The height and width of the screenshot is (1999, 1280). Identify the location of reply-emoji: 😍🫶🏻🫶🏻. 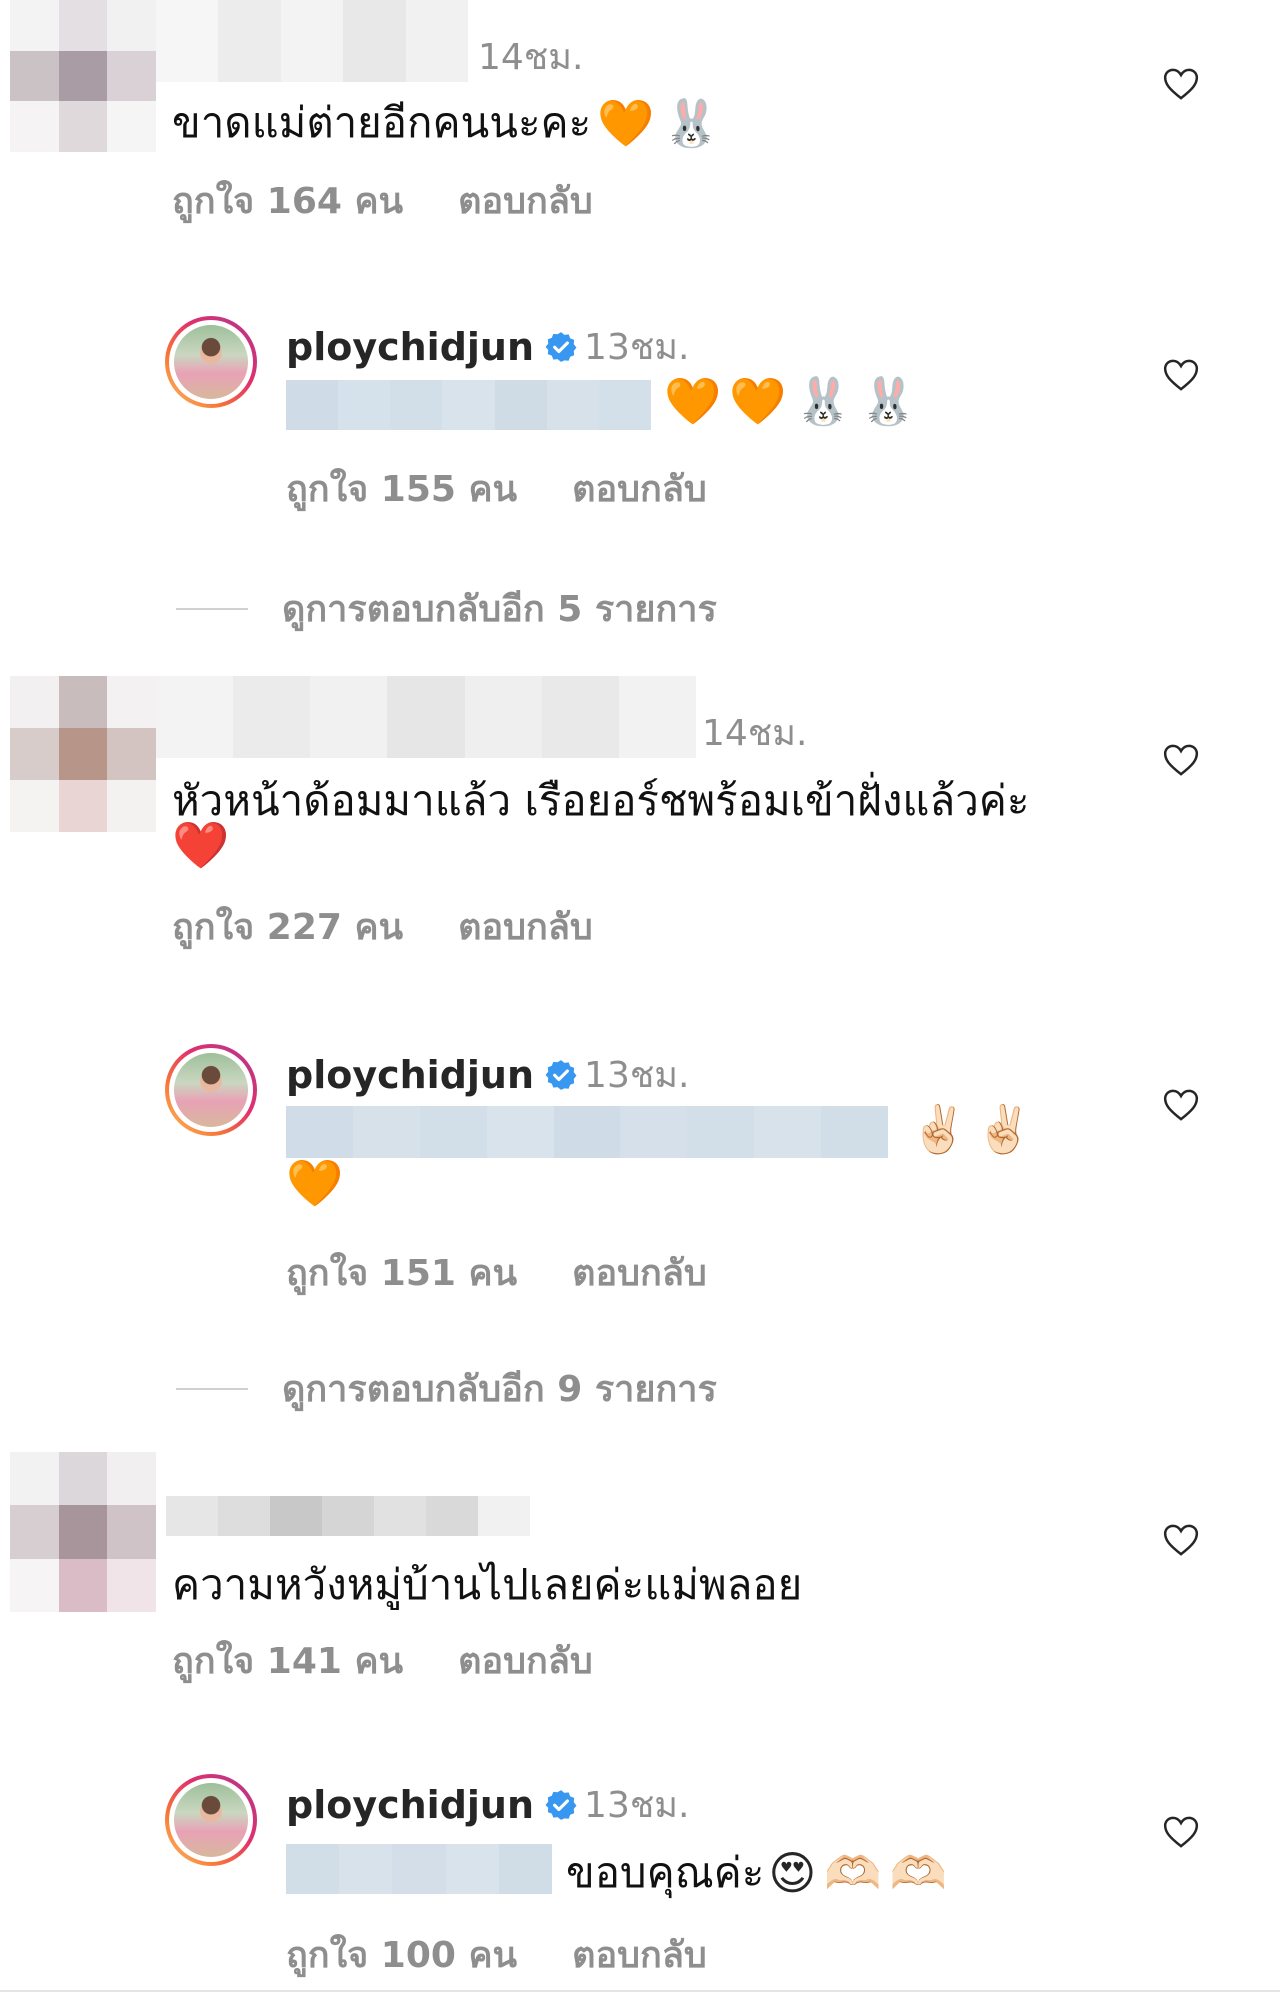
(861, 1873).